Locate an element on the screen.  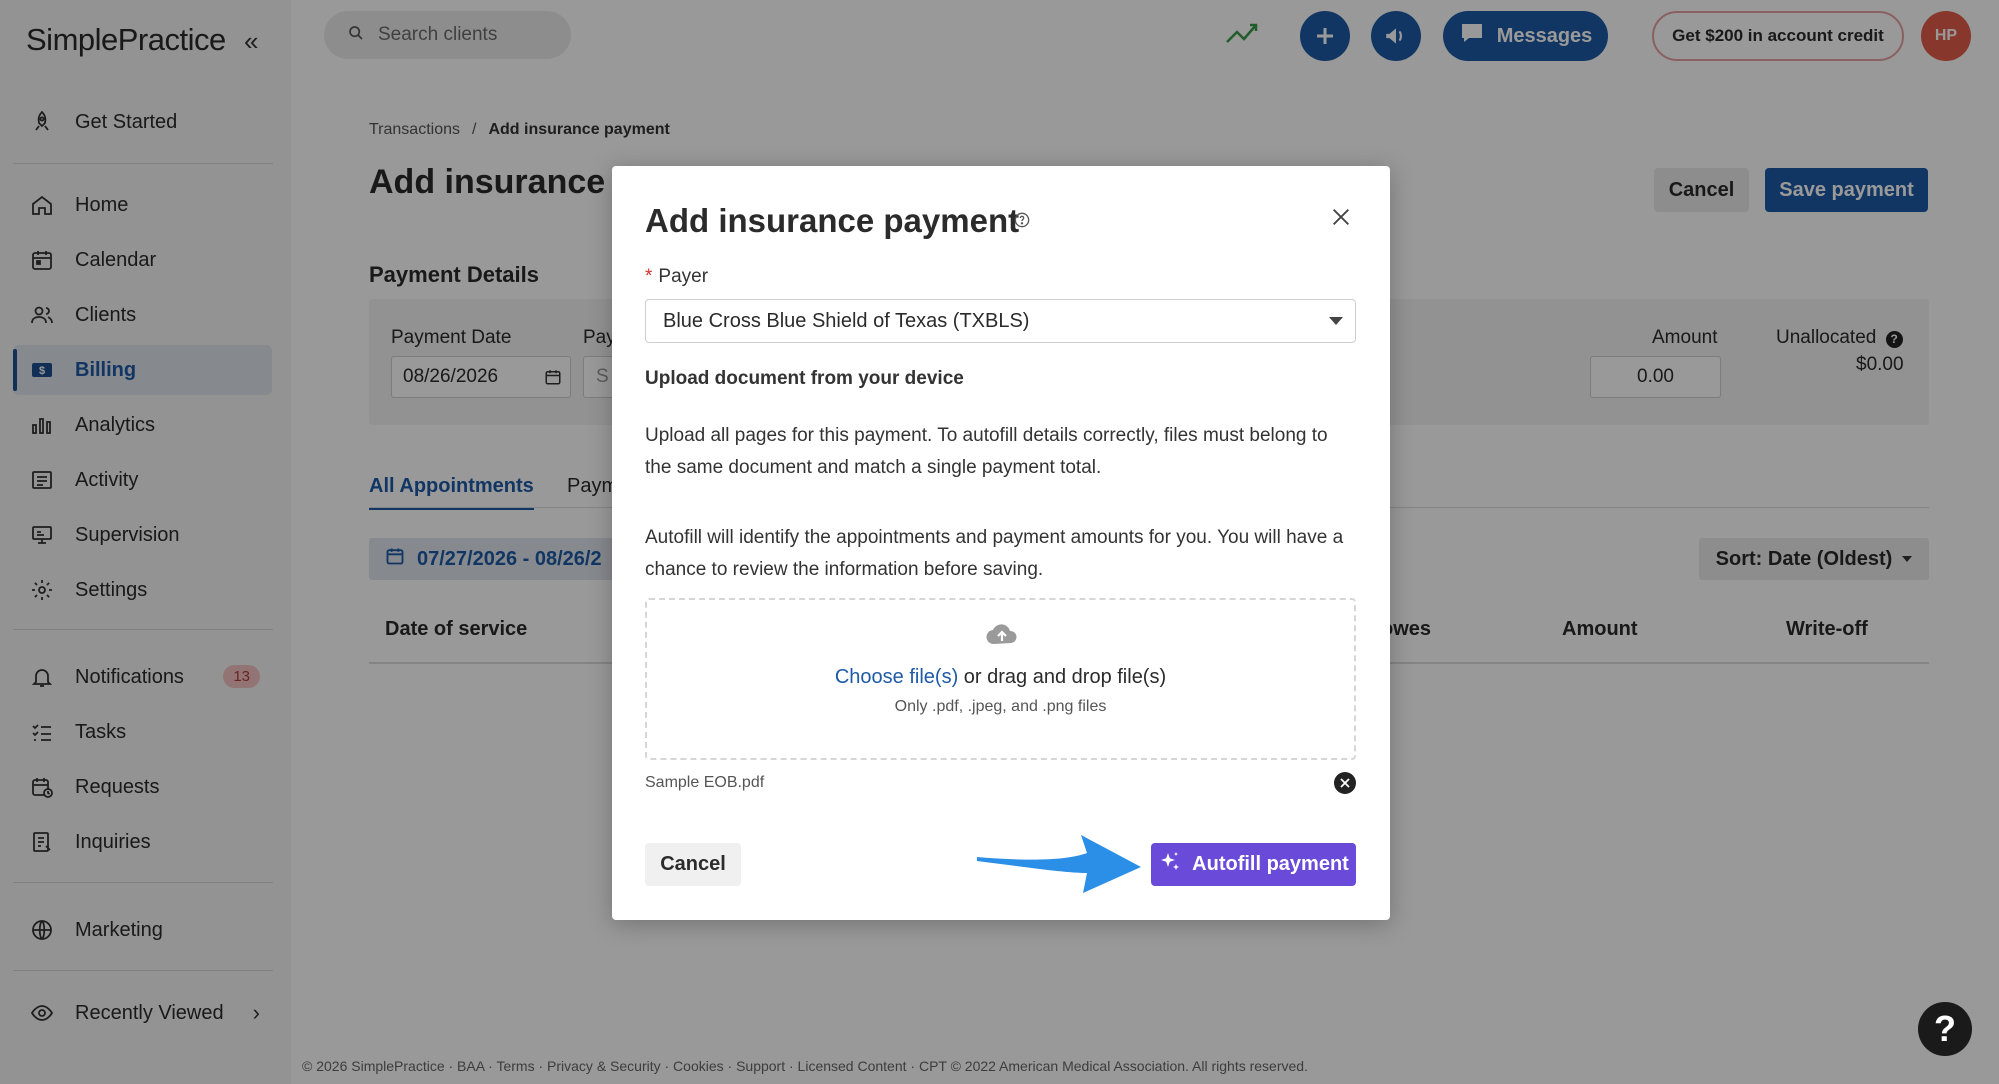
remove-file-icon is located at coordinates (1345, 783).